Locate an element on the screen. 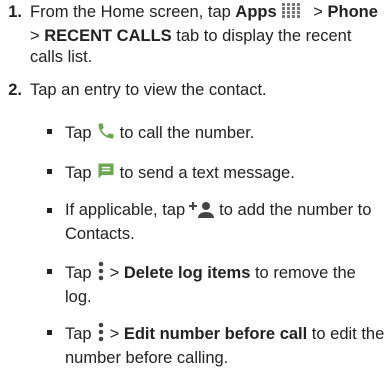  step-number: 1. is located at coordinates (15, 12).